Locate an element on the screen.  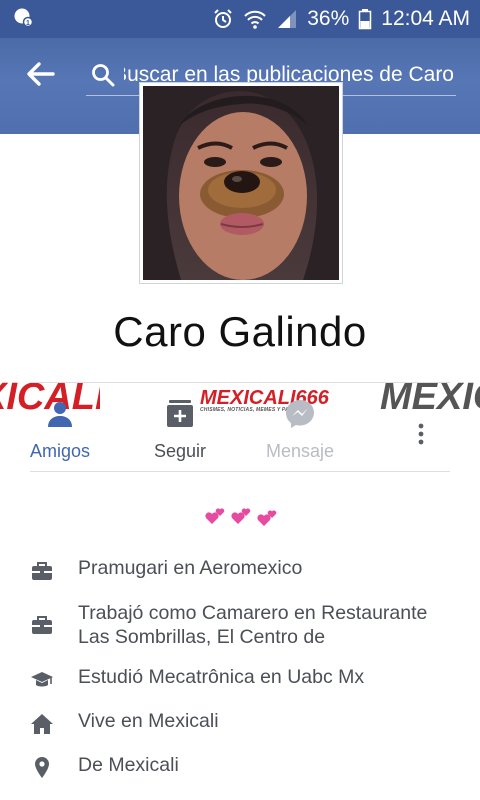
friends-button: Amigos is located at coordinates (60, 427).